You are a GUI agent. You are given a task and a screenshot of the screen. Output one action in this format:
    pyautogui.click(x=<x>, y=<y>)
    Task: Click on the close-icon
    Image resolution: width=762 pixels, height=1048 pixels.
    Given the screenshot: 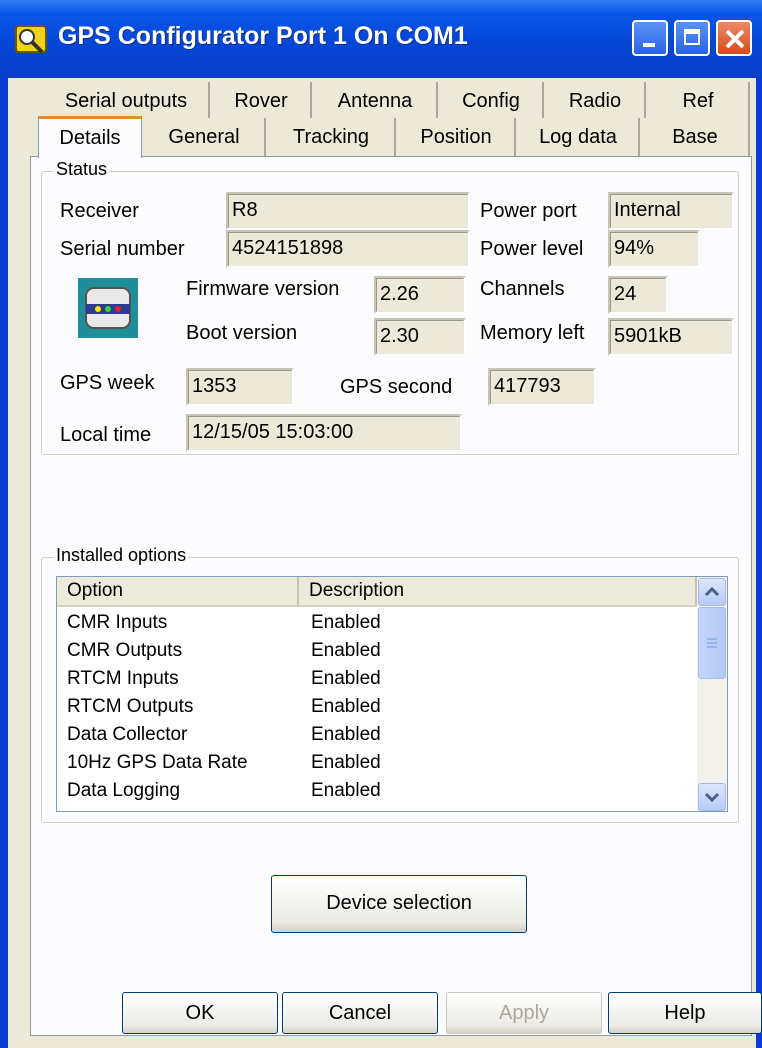 What is the action you would take?
    pyautogui.click(x=735, y=39)
    